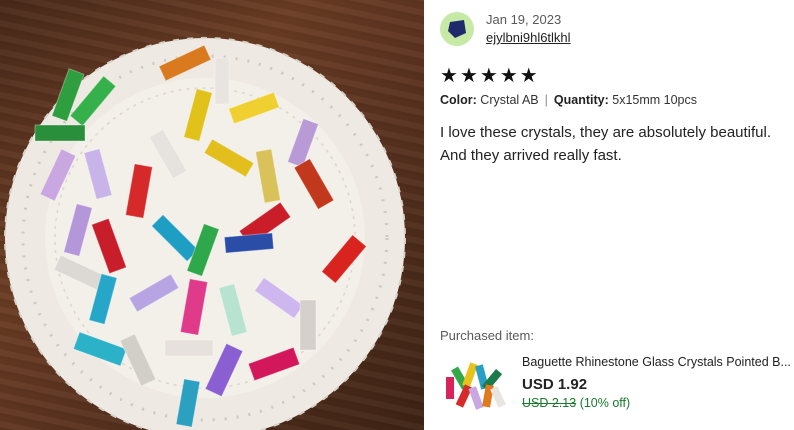  I want to click on purchased-item-thumbnail, so click(475, 384).